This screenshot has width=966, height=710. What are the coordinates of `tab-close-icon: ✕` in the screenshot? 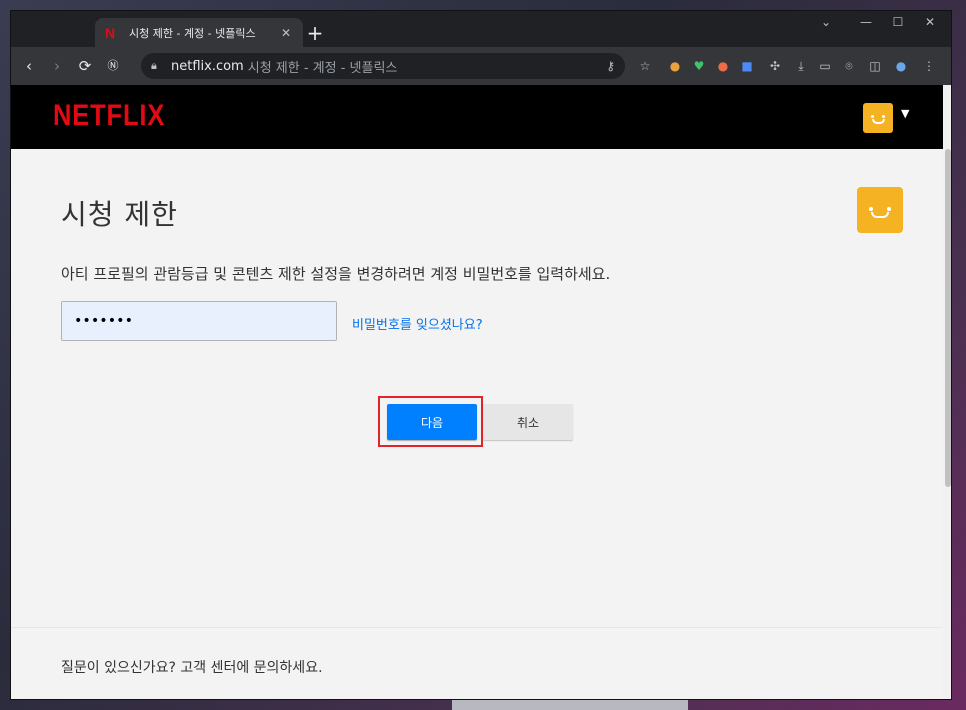 It's located at (286, 33).